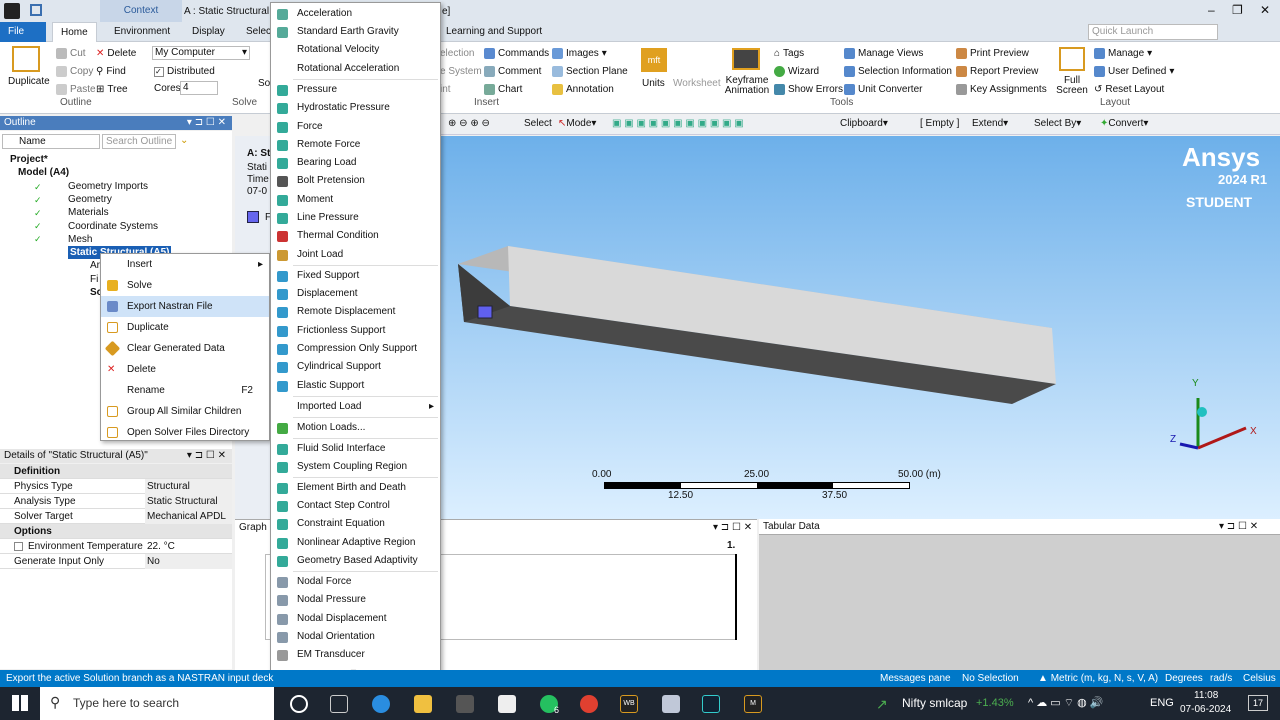 The image size is (1280, 720). Describe the element at coordinates (671, 704) in the screenshot. I see `app-icon` at that location.